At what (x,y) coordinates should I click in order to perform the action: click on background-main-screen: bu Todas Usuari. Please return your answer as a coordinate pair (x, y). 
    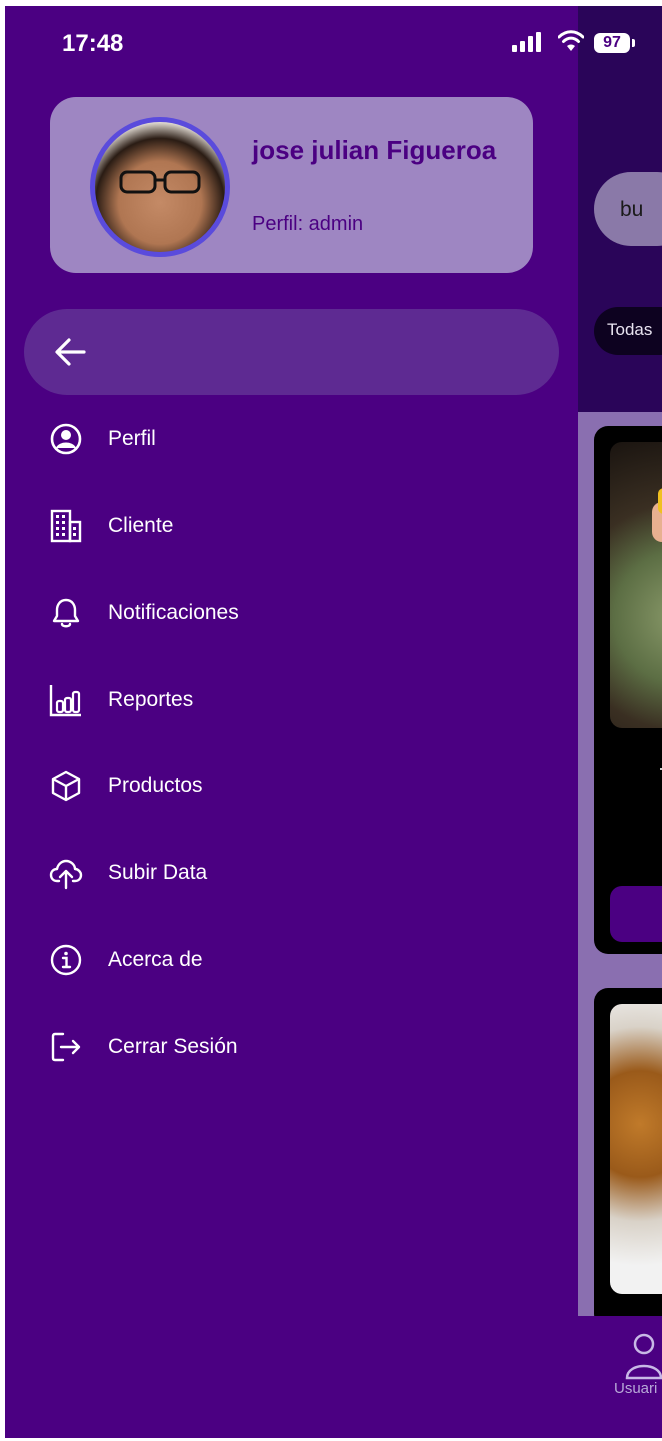
    Looking at the image, I should click on (620, 722).